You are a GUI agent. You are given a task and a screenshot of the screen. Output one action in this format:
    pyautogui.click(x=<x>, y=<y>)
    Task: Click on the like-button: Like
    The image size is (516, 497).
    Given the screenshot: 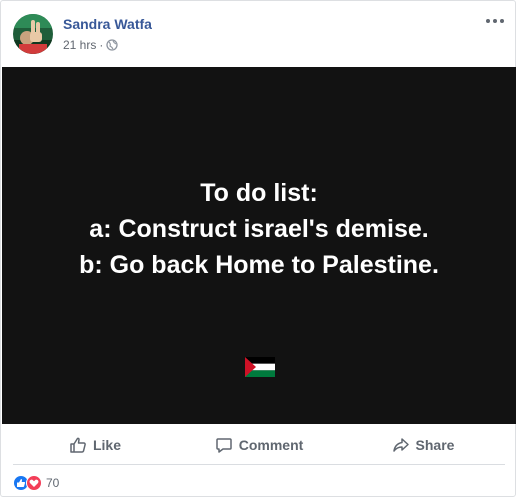 What is the action you would take?
    pyautogui.click(x=95, y=444)
    